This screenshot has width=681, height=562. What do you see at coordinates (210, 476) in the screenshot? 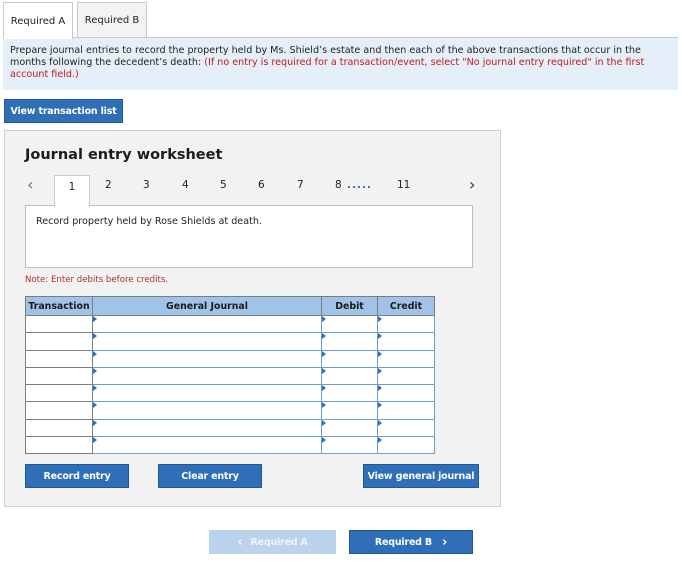
I see `clear-entry-button: Clear entry` at bounding box center [210, 476].